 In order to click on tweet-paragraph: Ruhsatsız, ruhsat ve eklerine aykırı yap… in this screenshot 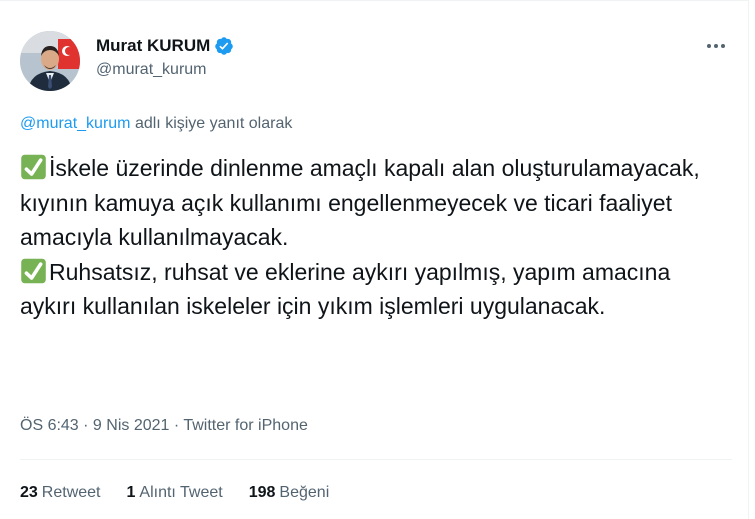, I will do `click(370, 289)`.